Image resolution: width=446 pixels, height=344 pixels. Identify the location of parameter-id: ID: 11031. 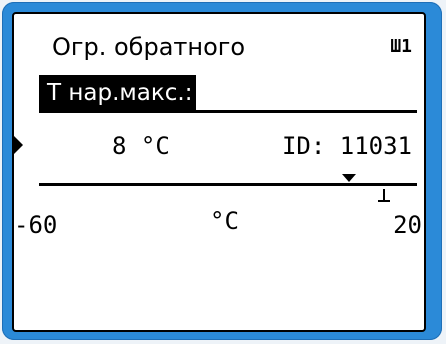
(346, 146).